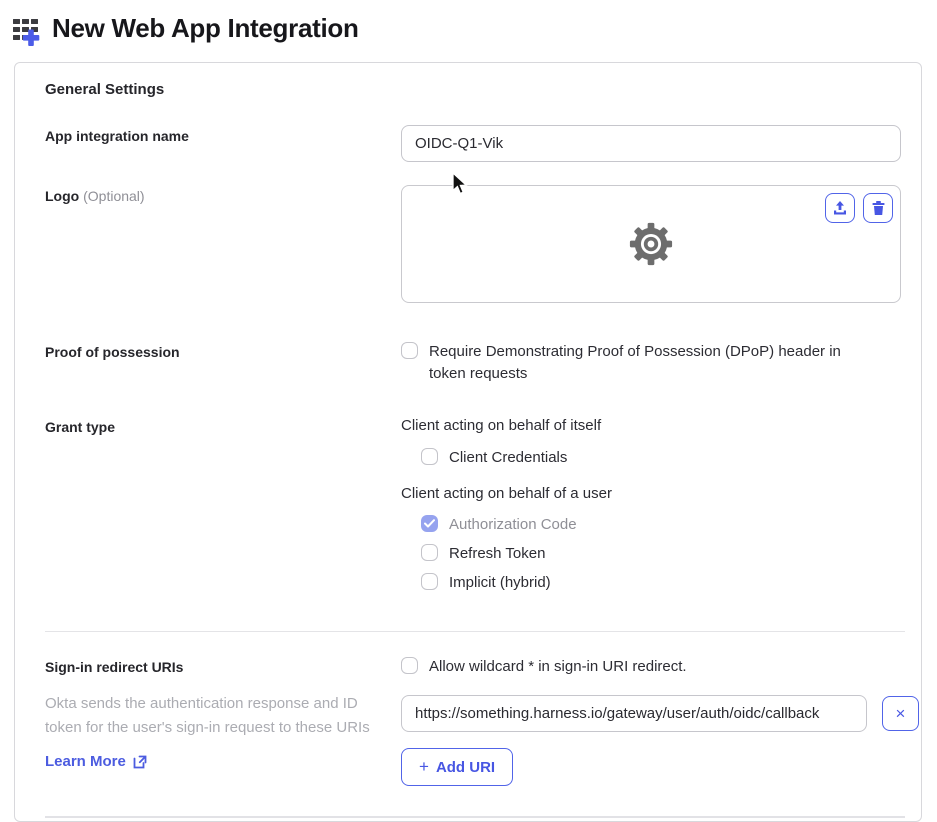 The width and height of the screenshot is (937, 822). What do you see at coordinates (663, 554) in the screenshot?
I see `grant-option-refresh-token: Refresh Token` at bounding box center [663, 554].